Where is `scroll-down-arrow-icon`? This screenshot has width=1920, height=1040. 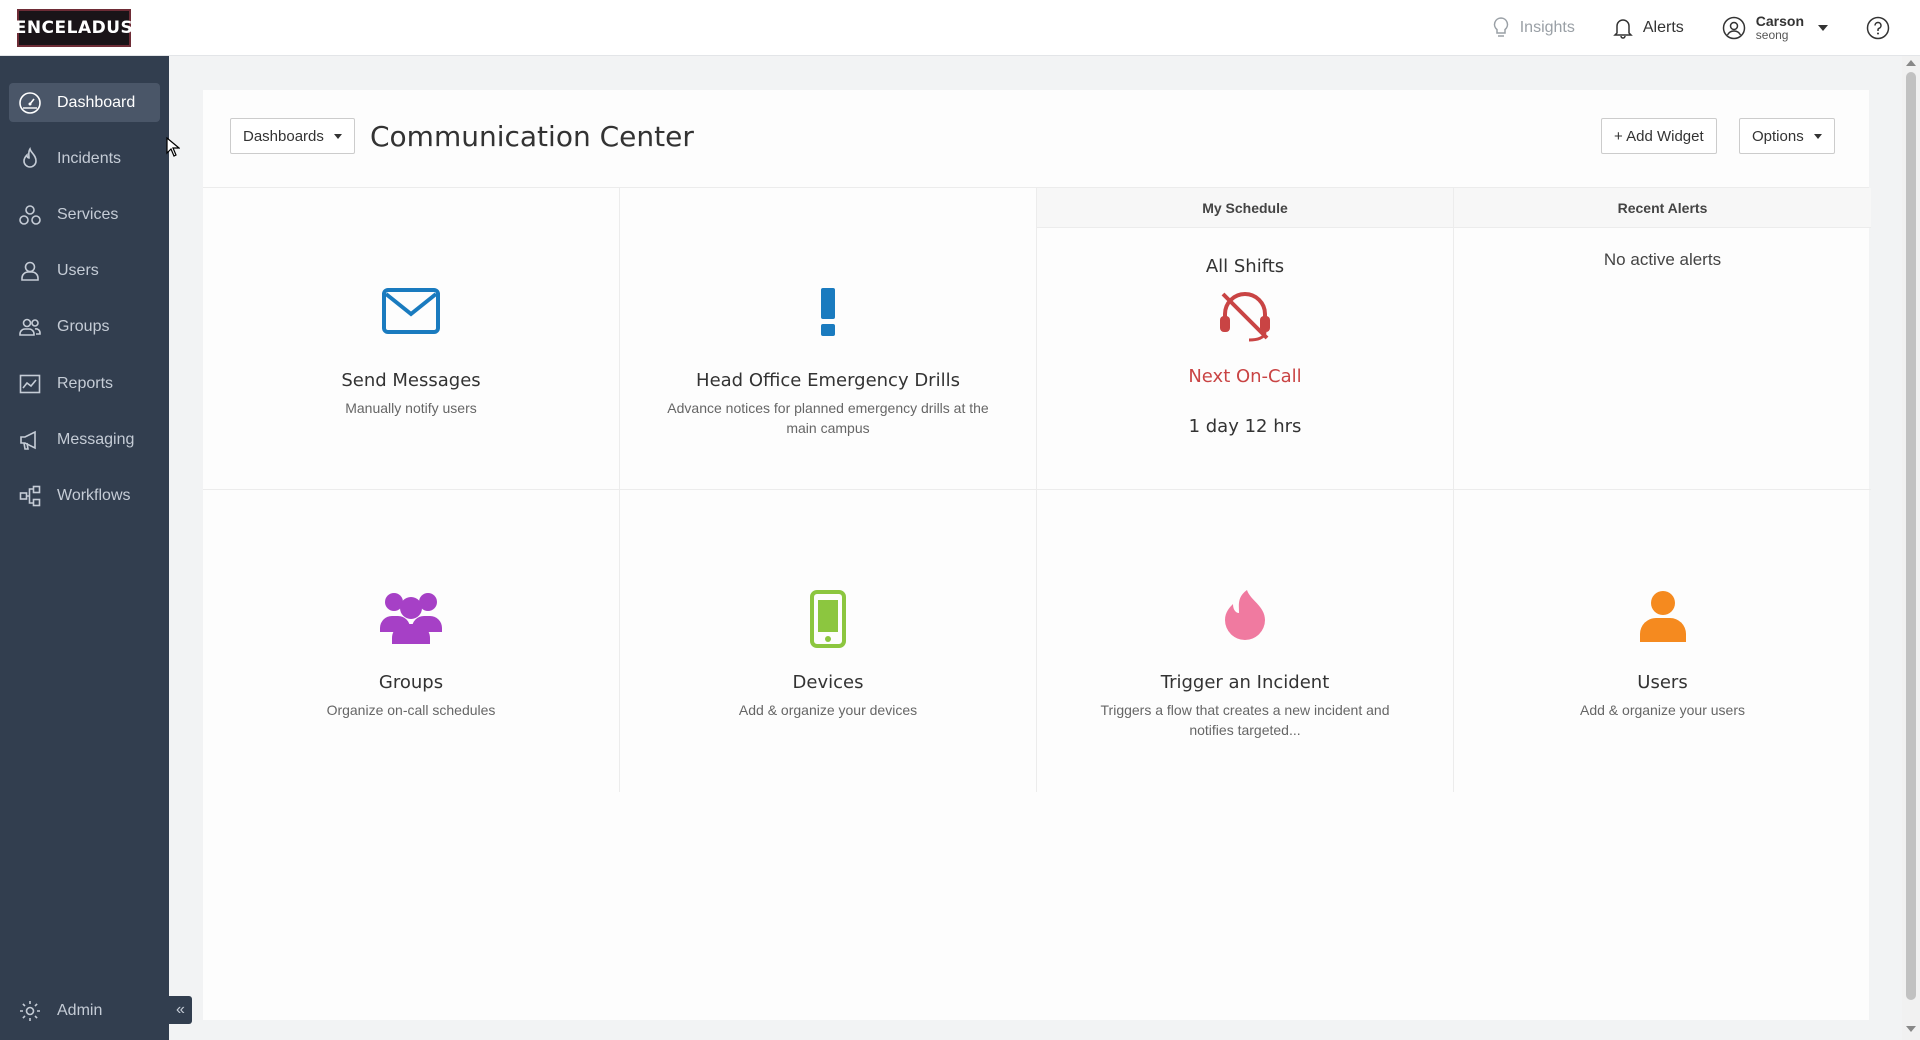 scroll-down-arrow-icon is located at coordinates (1911, 1029).